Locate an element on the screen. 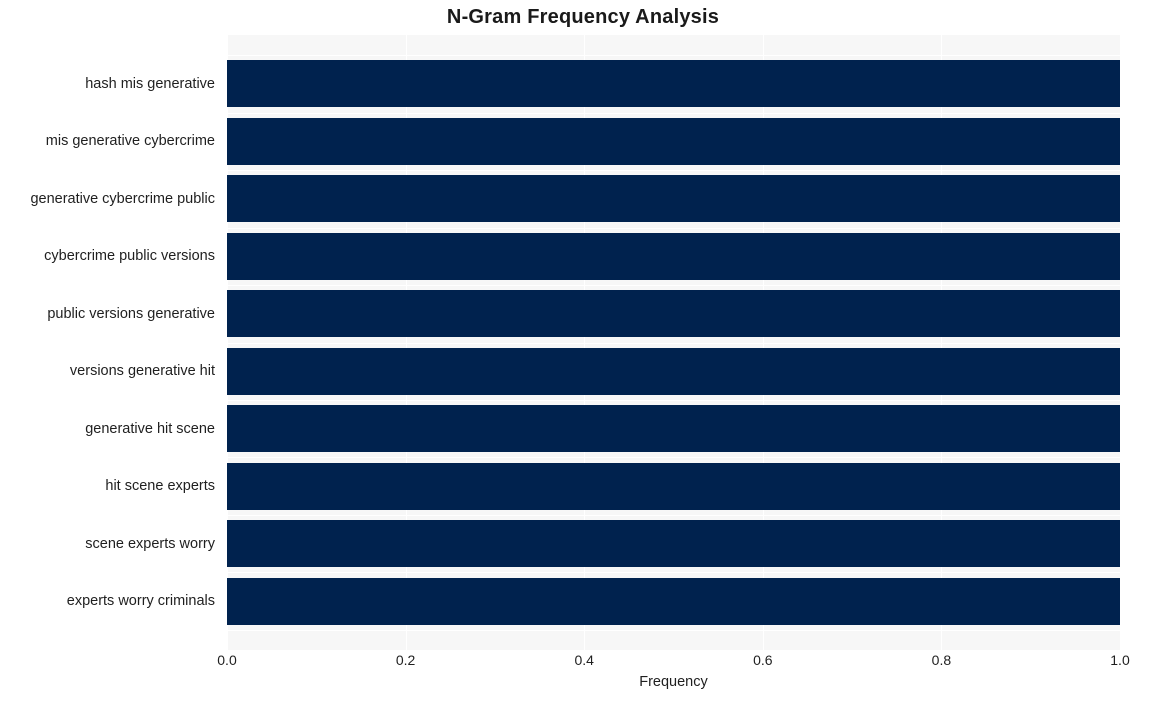 This screenshot has width=1166, height=701. y-axis-tick-label: public versions generative is located at coordinates (131, 313).